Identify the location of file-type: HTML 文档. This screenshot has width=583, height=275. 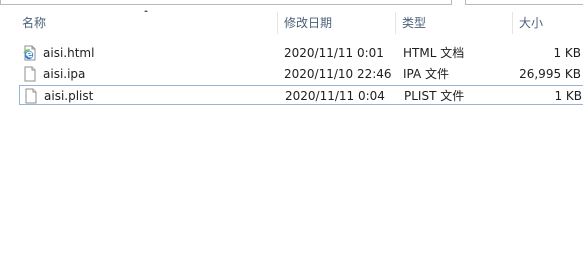
(434, 53).